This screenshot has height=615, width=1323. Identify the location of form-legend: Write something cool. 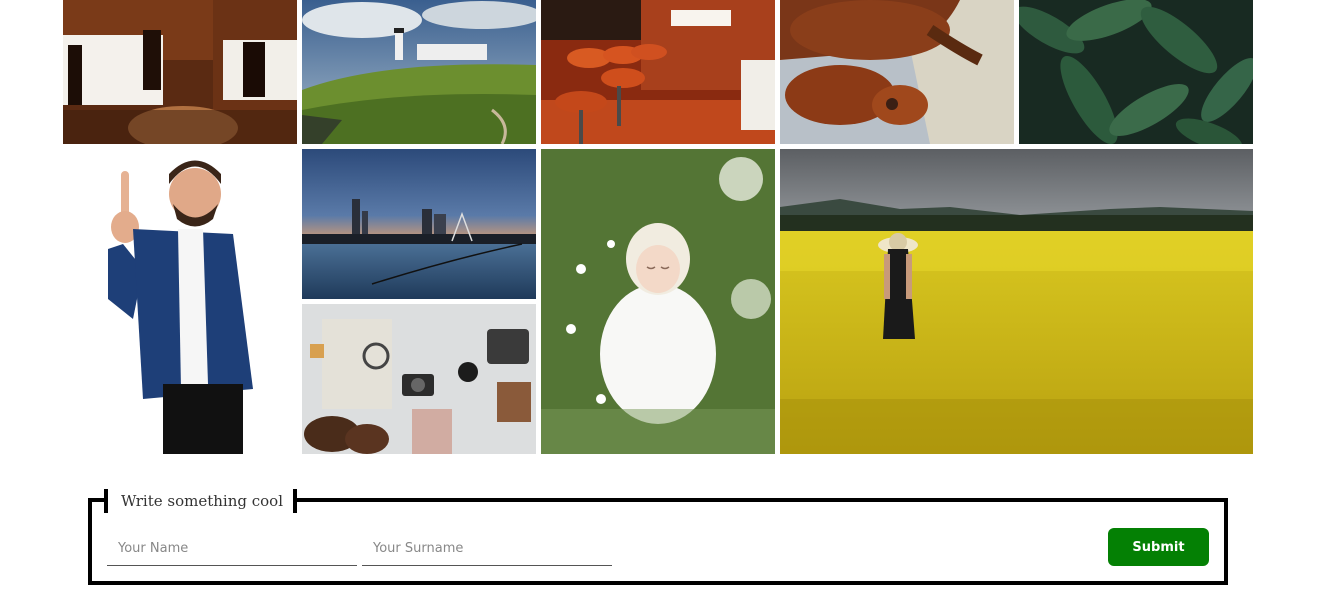
(200, 501).